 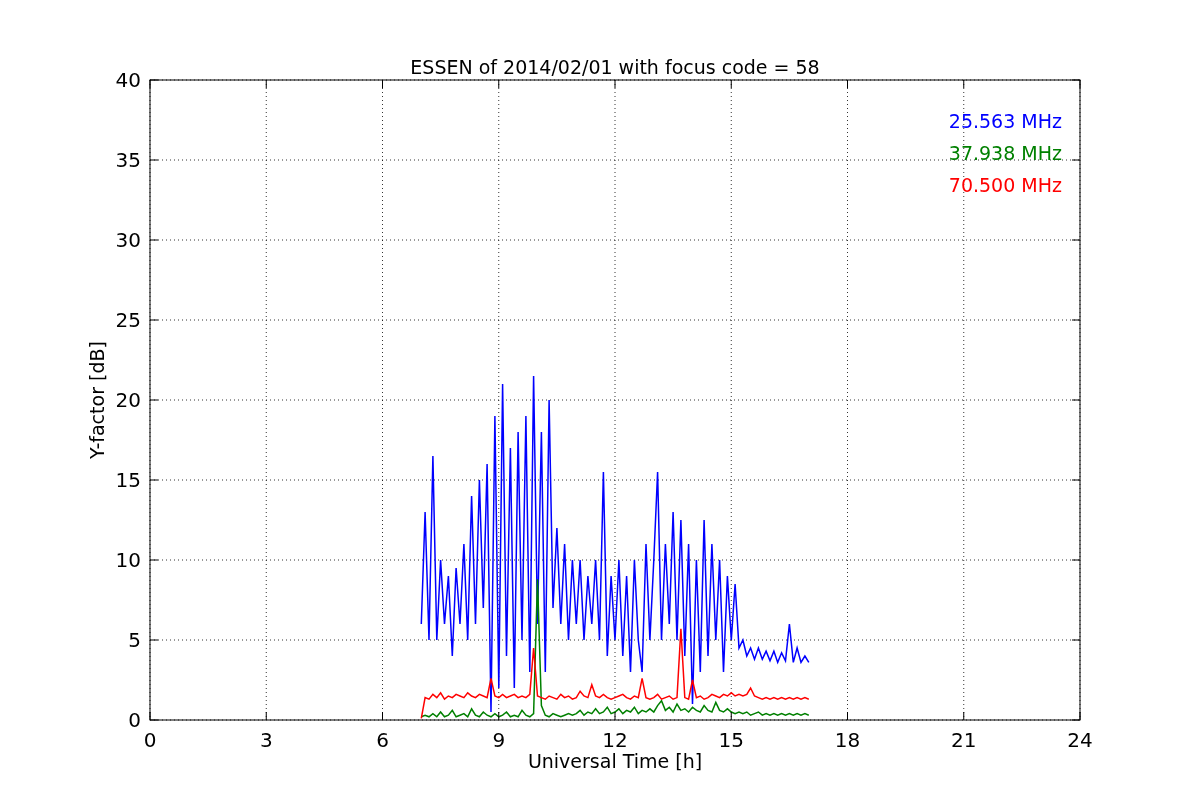 I want to click on tick-label: 30, so click(x=128, y=240).